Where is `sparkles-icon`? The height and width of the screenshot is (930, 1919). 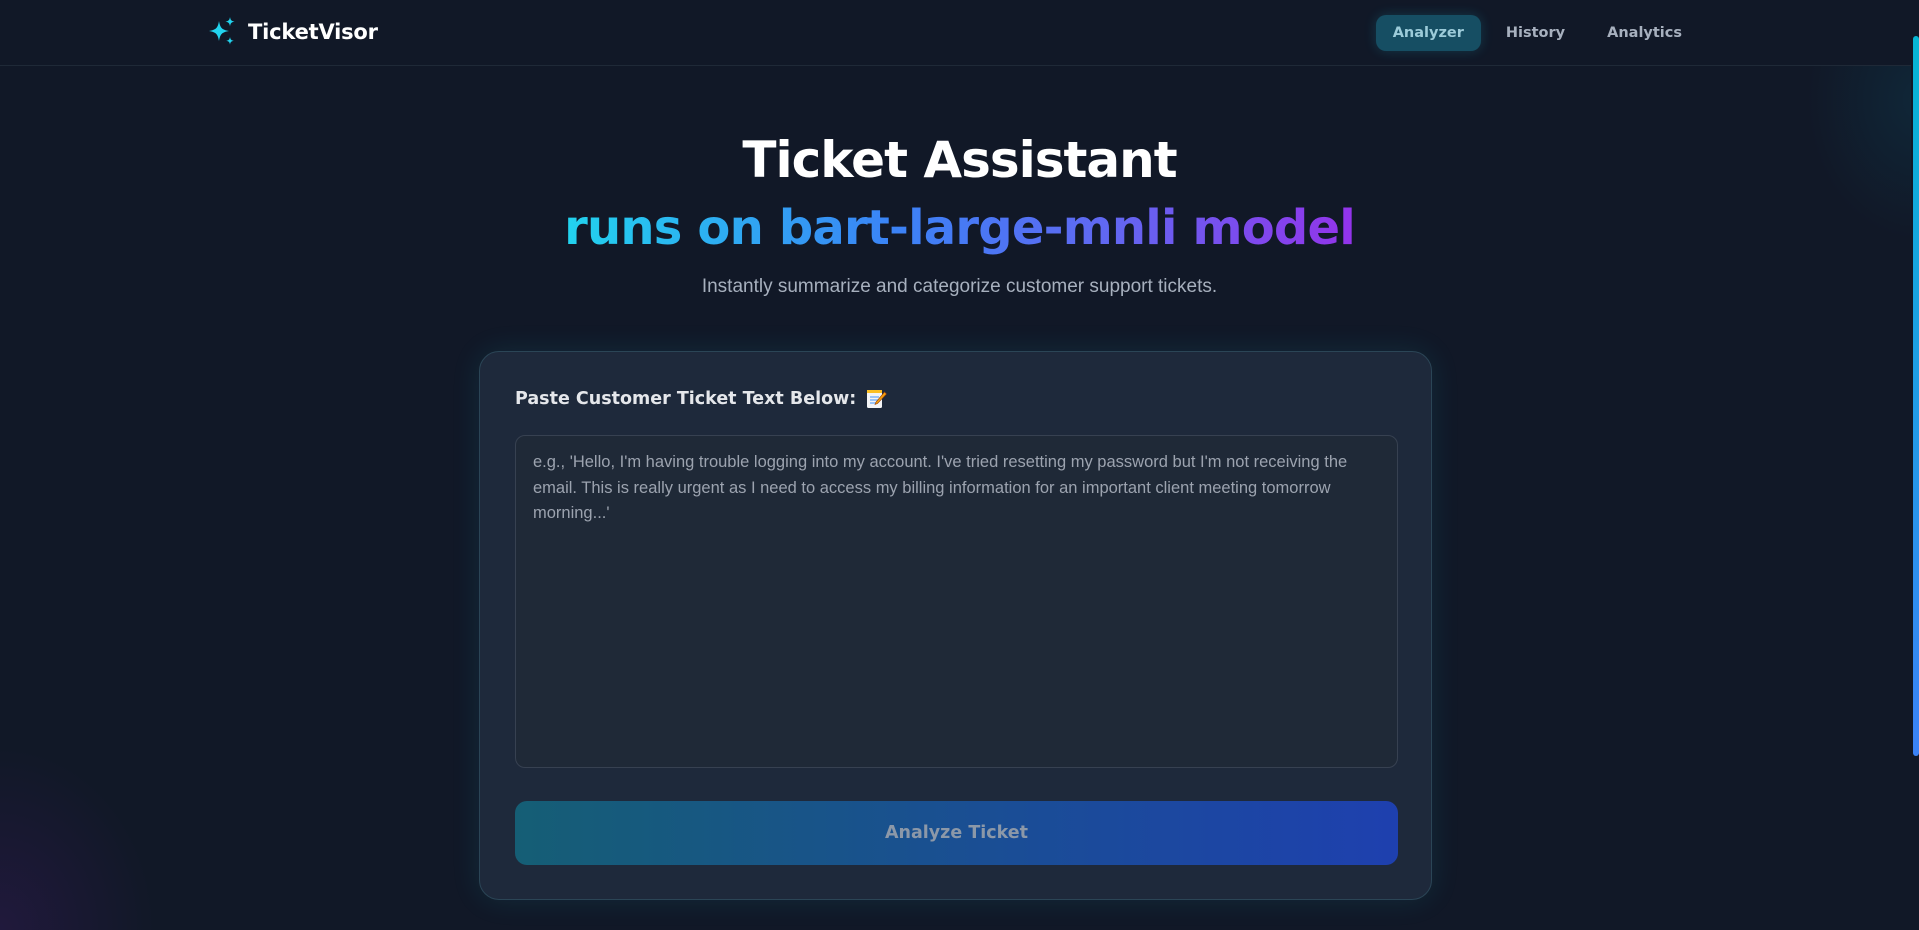 sparkles-icon is located at coordinates (222, 31).